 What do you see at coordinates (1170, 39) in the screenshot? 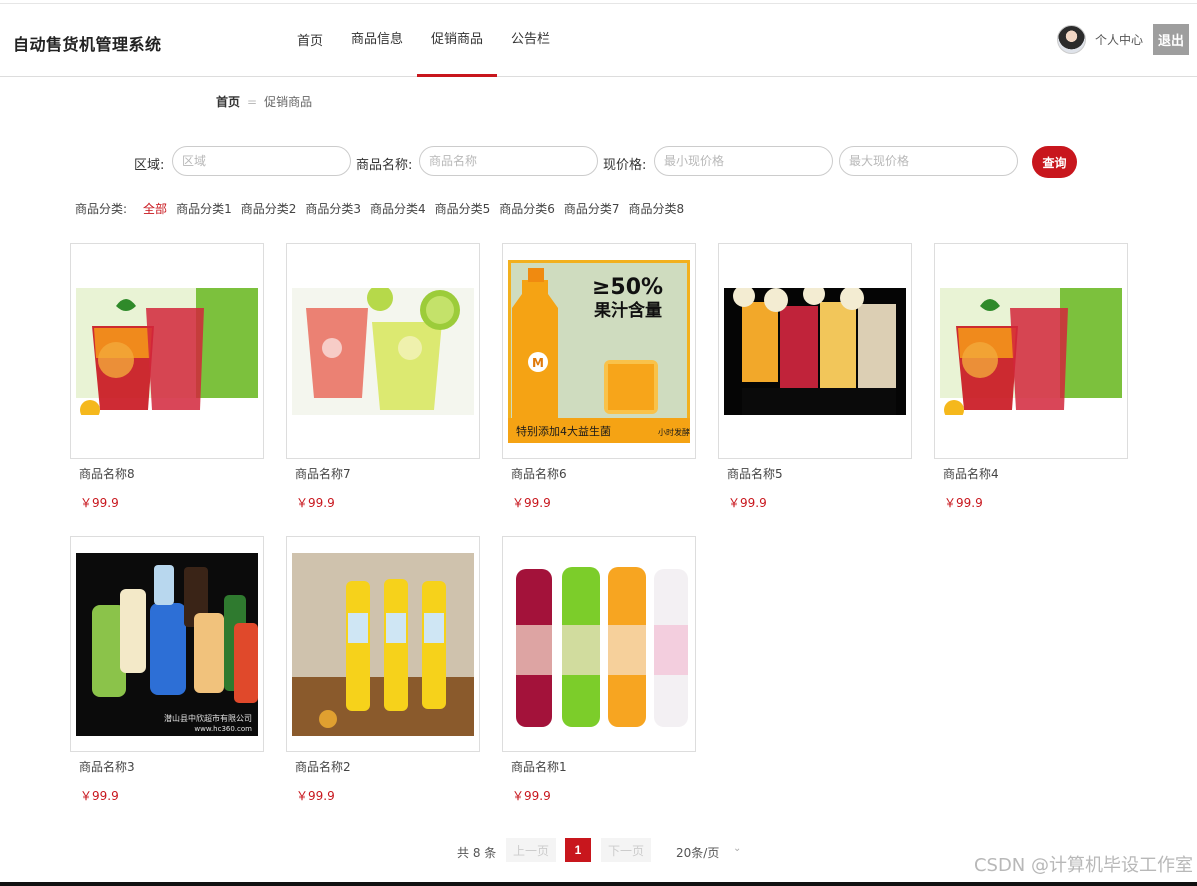
I see `logout-button: 退出` at bounding box center [1170, 39].